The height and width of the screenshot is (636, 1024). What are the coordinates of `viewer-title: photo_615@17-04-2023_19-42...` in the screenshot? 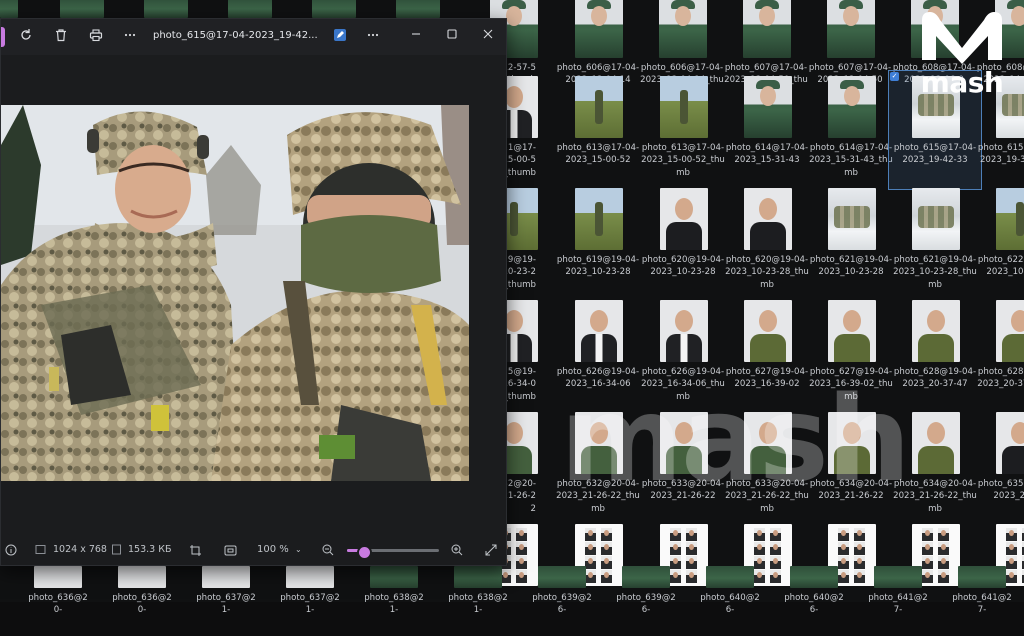 It's located at (235, 35).